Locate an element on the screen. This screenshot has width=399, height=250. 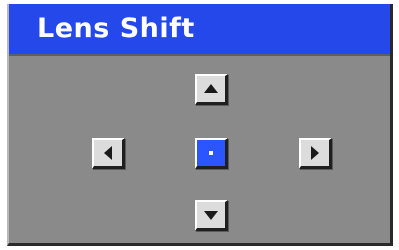
shift-left-button is located at coordinates (108, 153).